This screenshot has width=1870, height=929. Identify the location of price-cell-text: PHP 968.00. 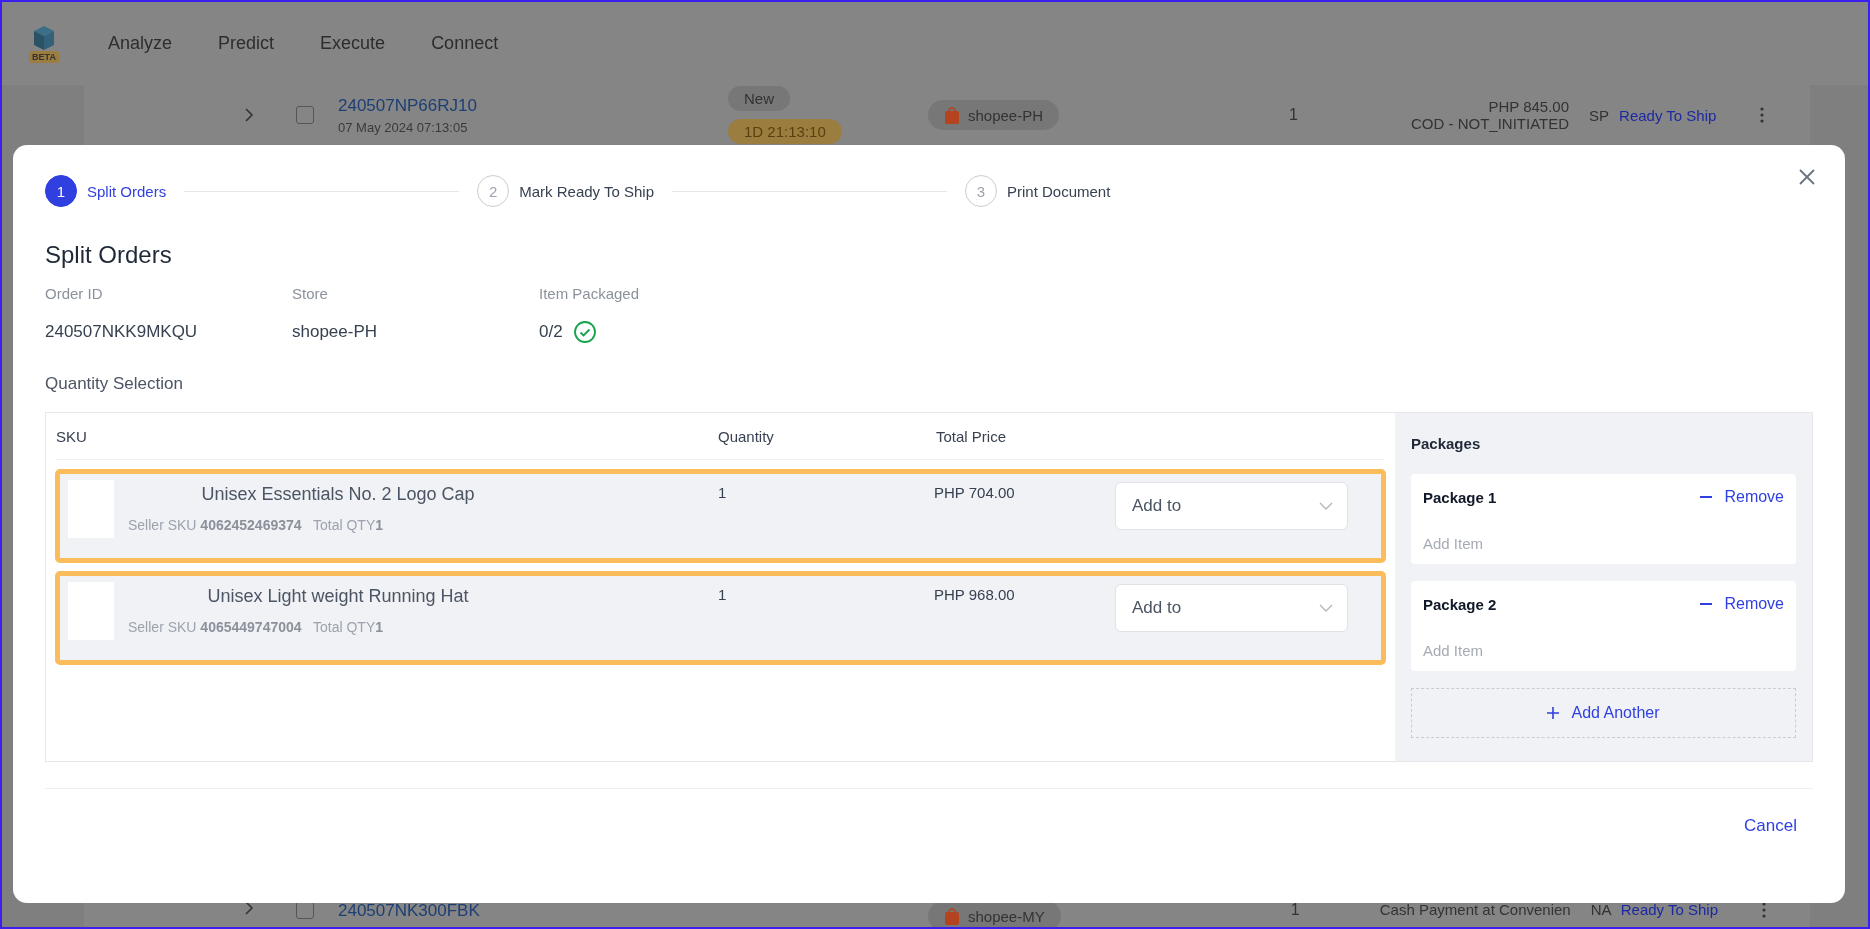
(975, 594).